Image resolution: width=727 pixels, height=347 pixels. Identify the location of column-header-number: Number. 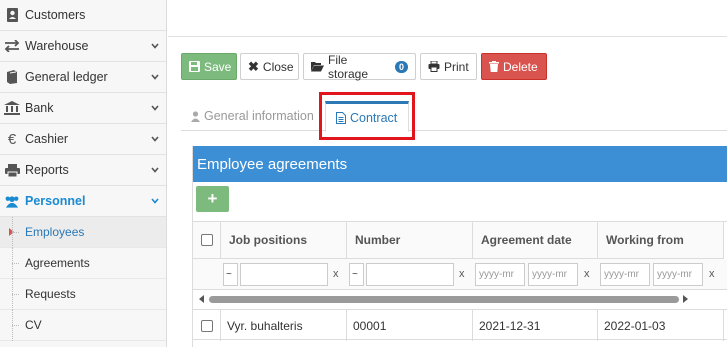
(410, 240).